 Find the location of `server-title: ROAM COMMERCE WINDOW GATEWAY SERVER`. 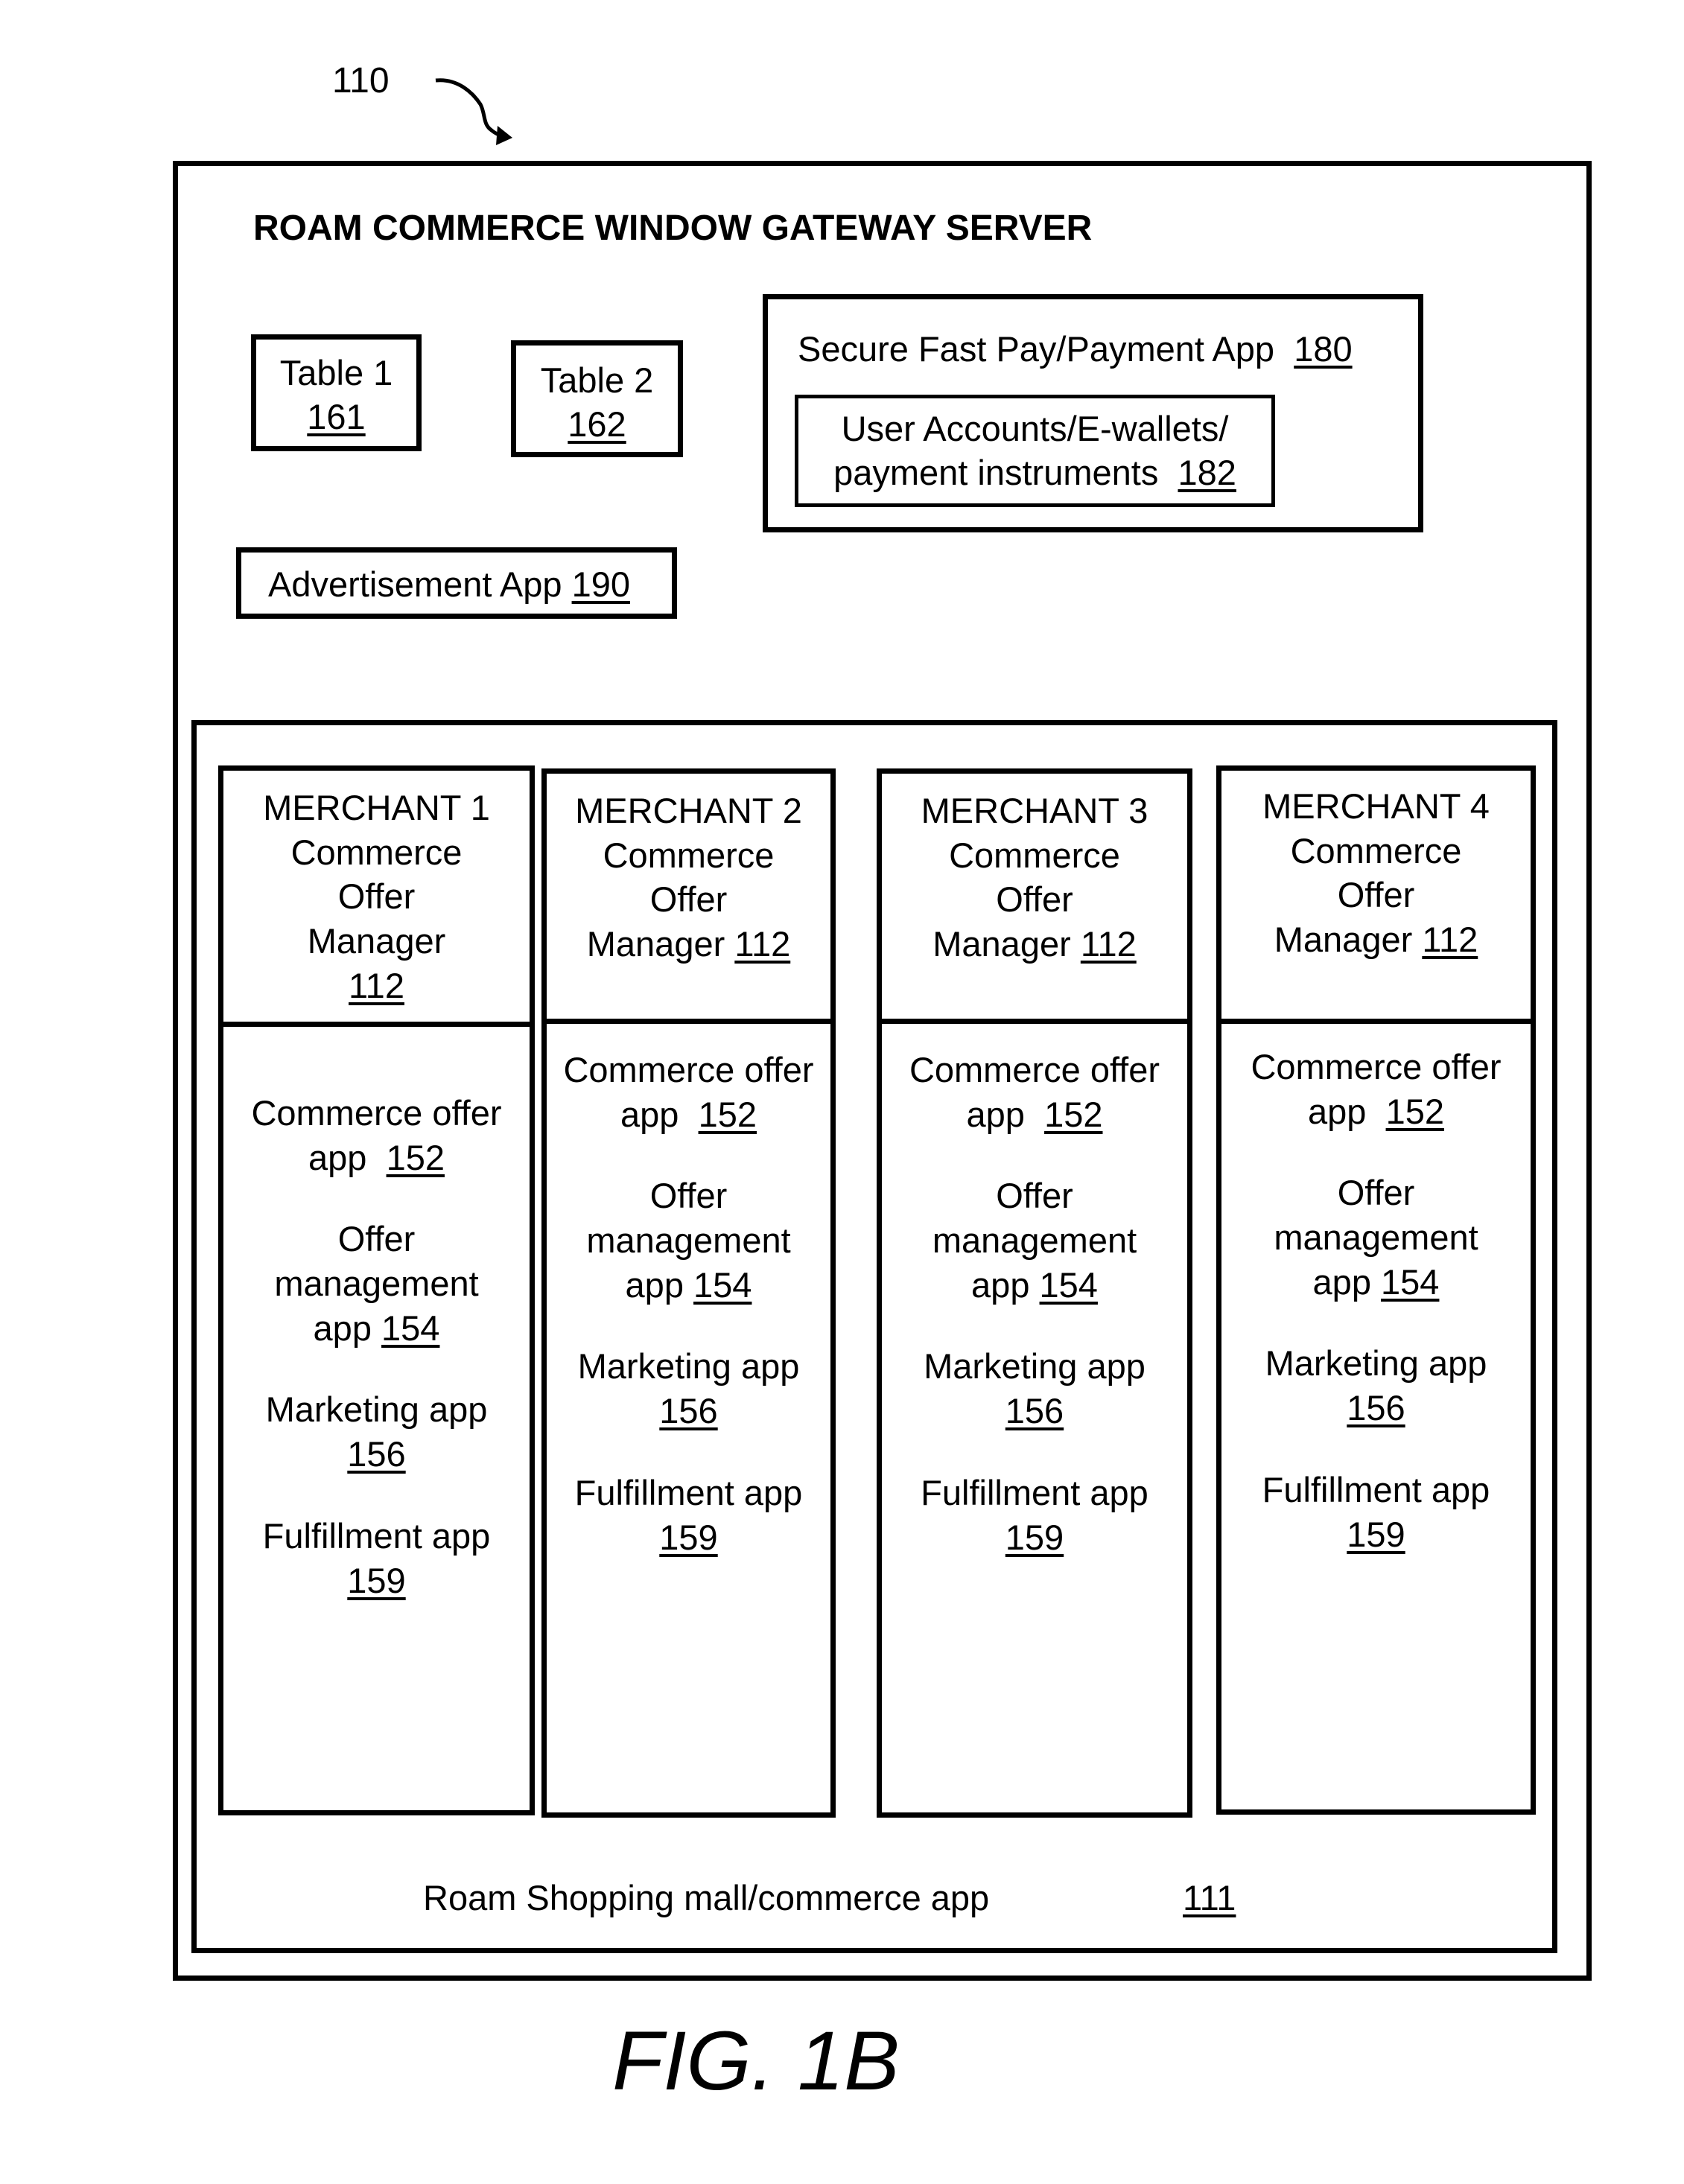

server-title: ROAM COMMERCE WINDOW GATEWAY SERVER is located at coordinates (673, 228).